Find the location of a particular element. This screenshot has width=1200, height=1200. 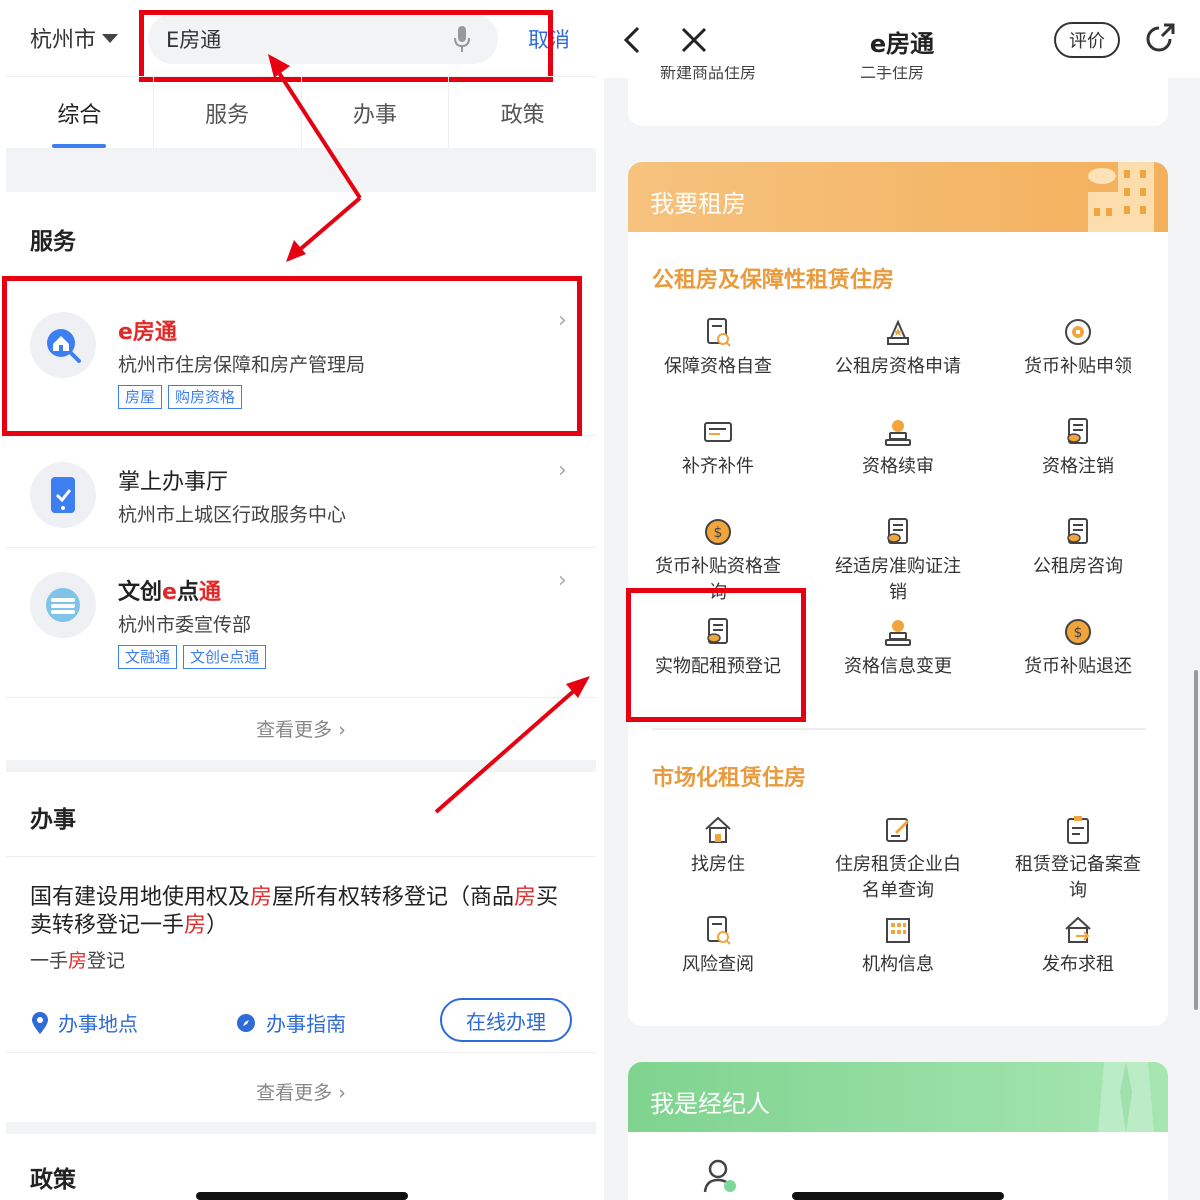

grid-item-label: 公租房资格申请 is located at coordinates (898, 366).